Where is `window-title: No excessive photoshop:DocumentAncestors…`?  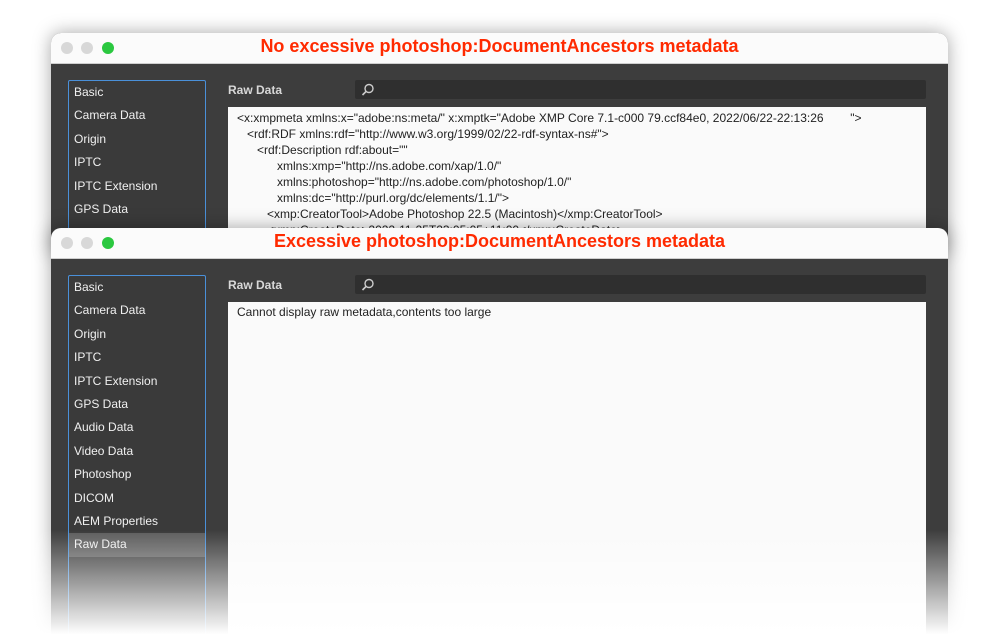 window-title: No excessive photoshop:DocumentAncestors… is located at coordinates (499, 46).